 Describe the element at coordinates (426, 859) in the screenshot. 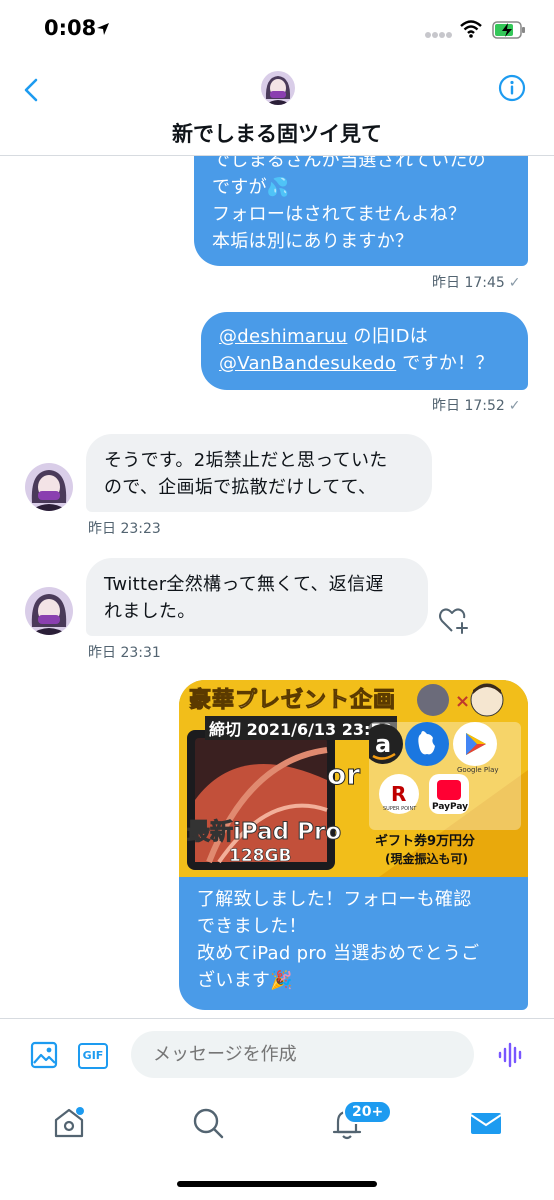

I see `promo-cash-note: (現金振込も可)` at that location.